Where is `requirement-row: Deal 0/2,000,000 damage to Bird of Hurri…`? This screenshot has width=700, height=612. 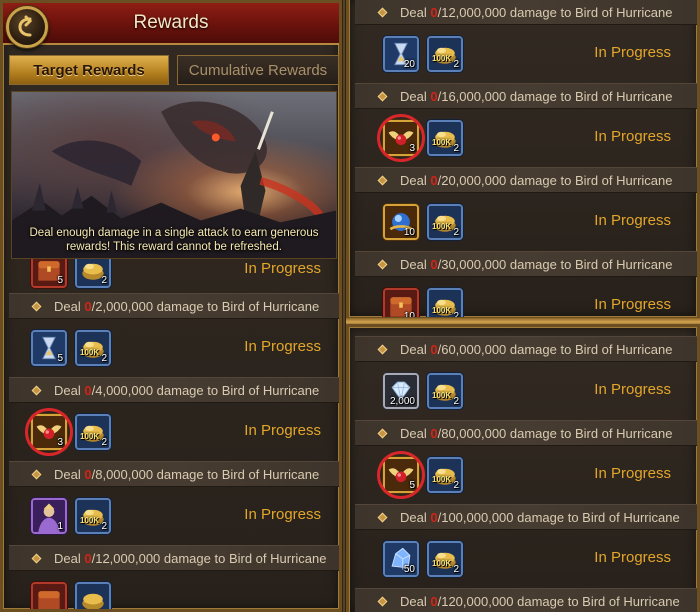
requirement-row: Deal 0/2,000,000 damage to Bird of Hurri… is located at coordinates (174, 306).